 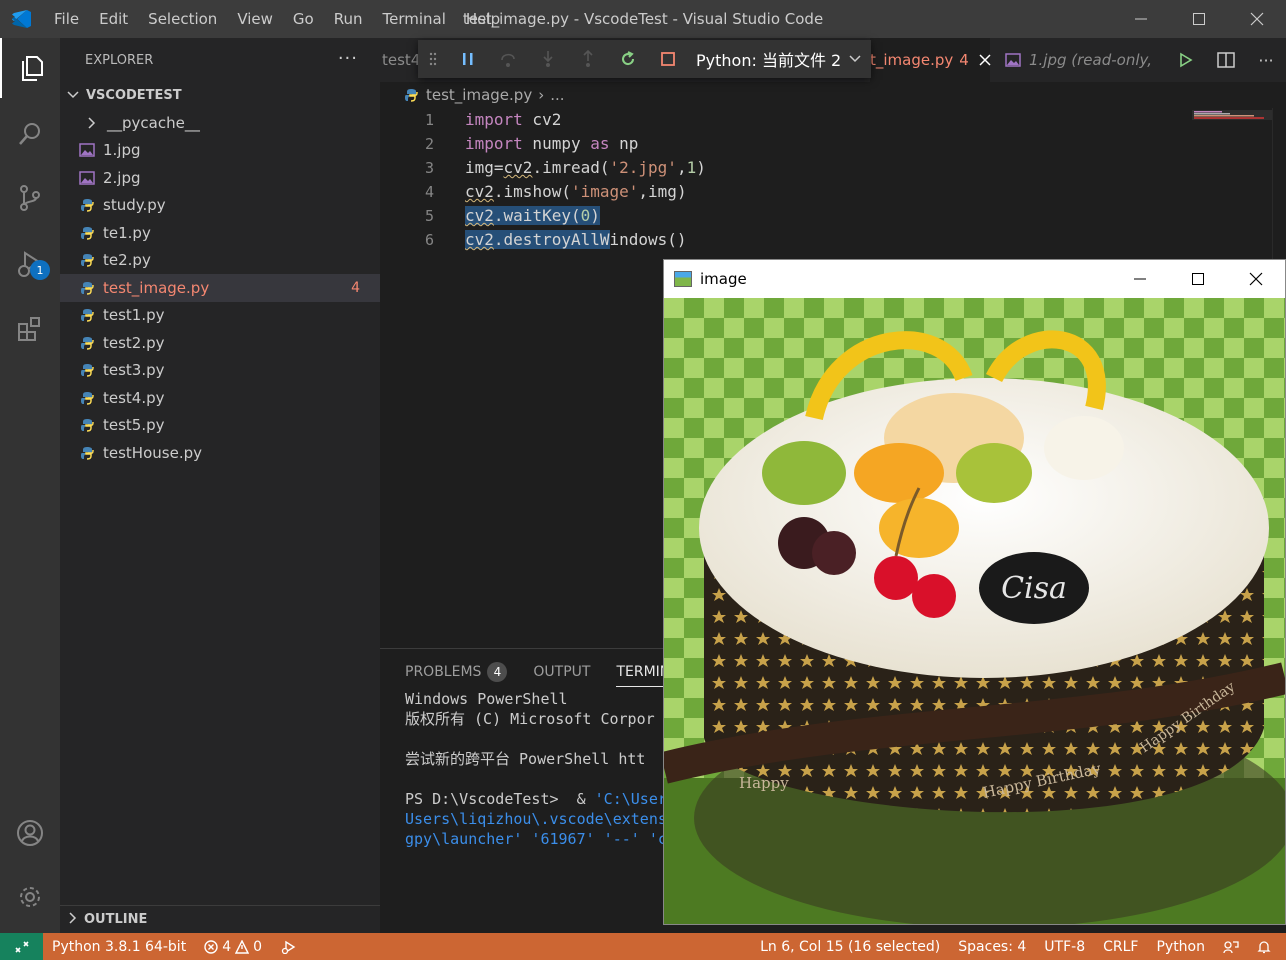 I want to click on tab-output: OUTPUT, so click(x=561, y=672).